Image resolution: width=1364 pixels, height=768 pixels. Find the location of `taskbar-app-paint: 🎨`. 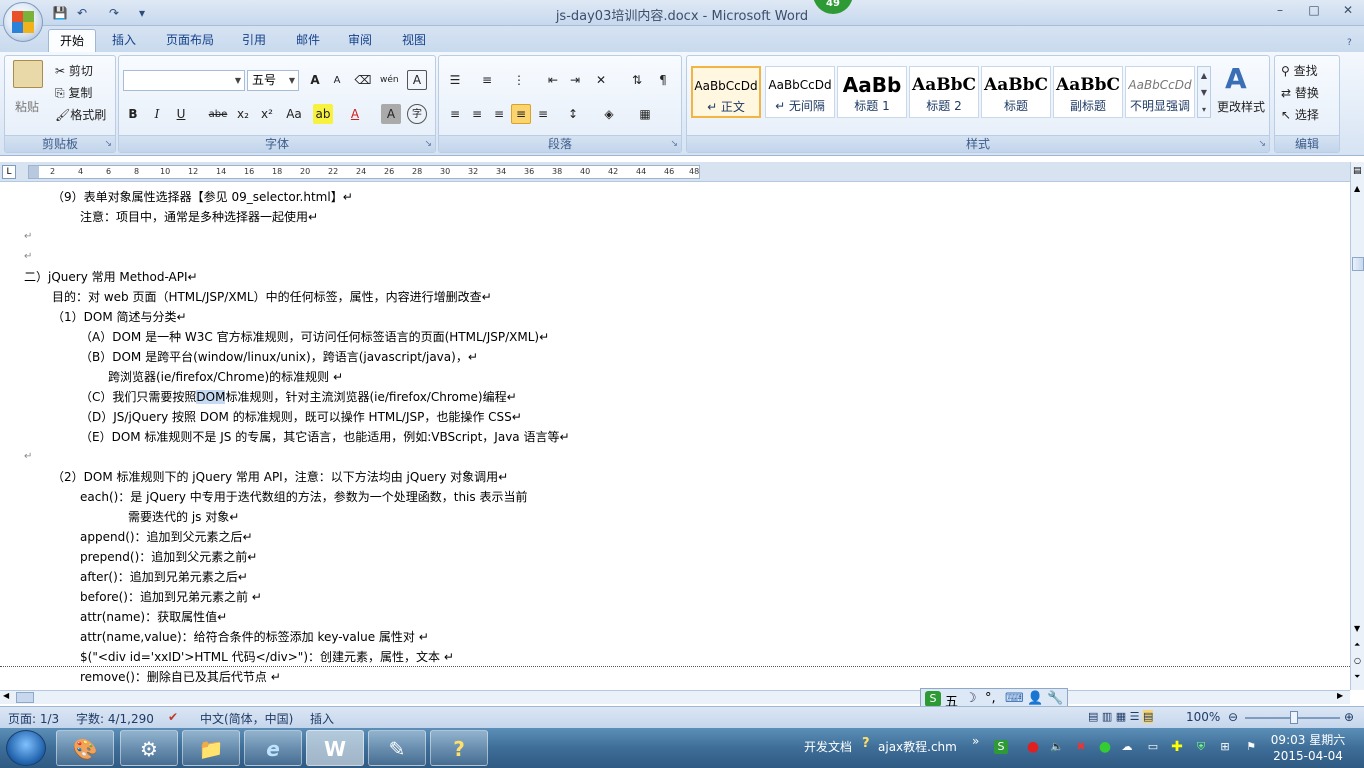

taskbar-app-paint: 🎨 is located at coordinates (85, 748).